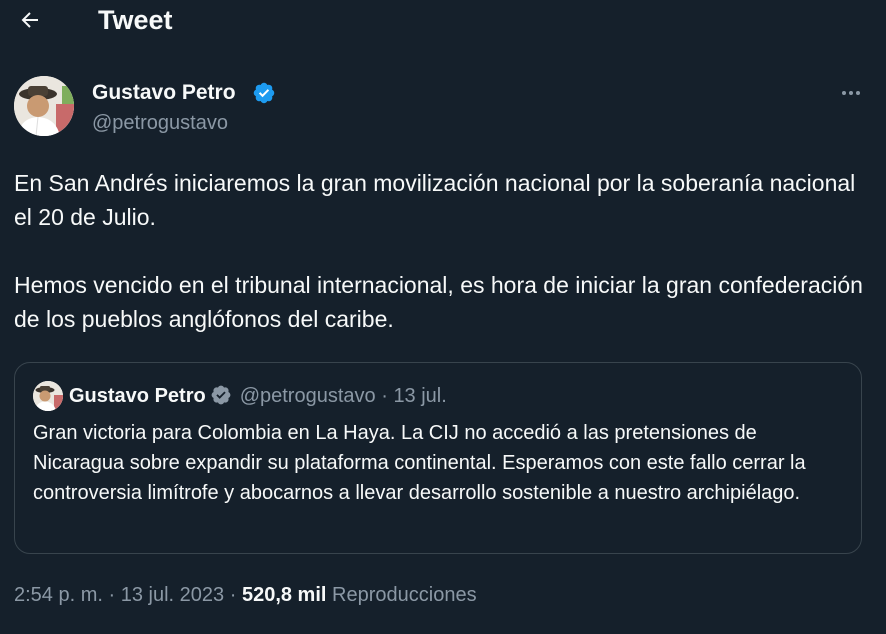 This screenshot has height=634, width=886. I want to click on avatar, so click(44, 106).